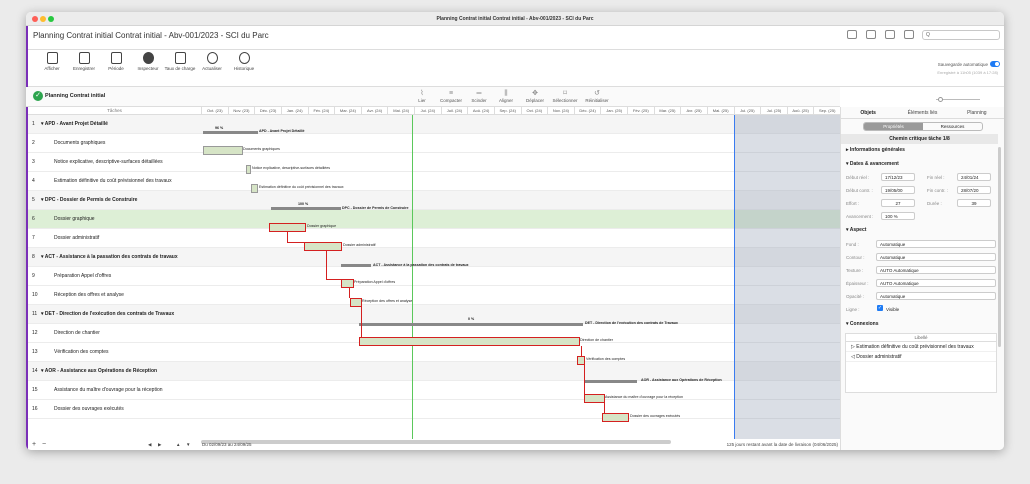 The height and width of the screenshot is (484, 1030). Describe the element at coordinates (974, 203) in the screenshot. I see `field-duree: 39` at that location.